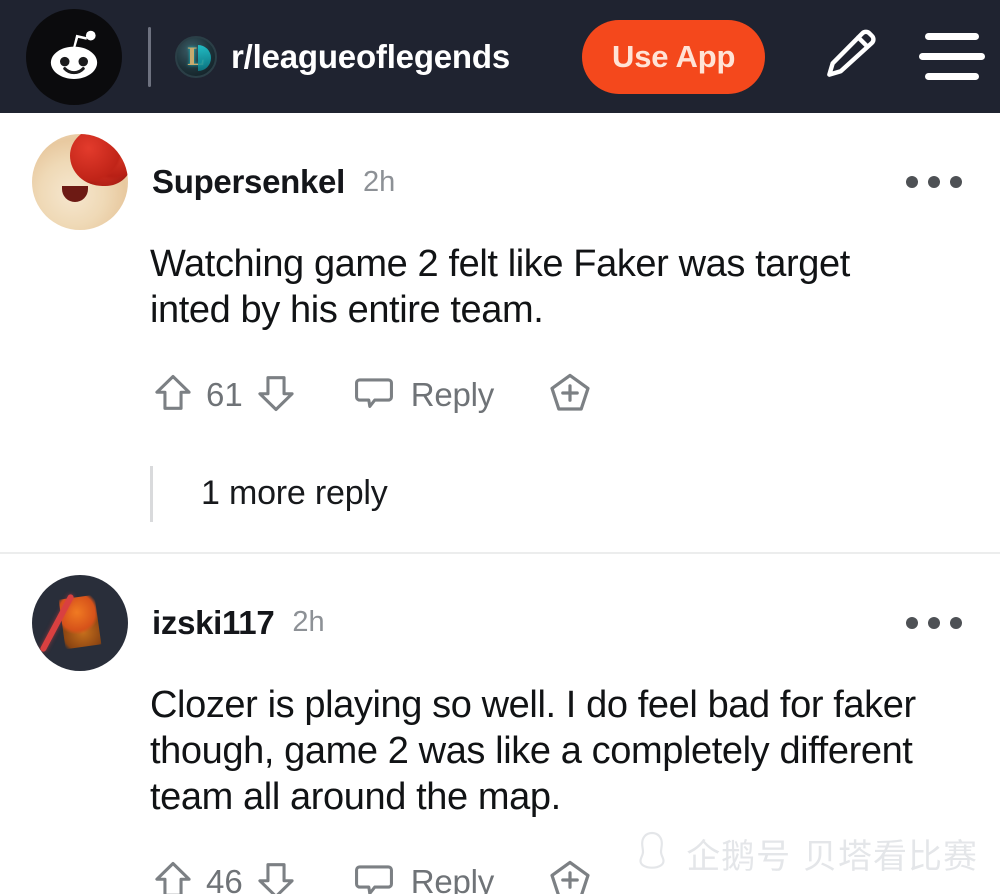 Image resolution: width=1000 pixels, height=894 pixels. I want to click on thread-line, so click(151, 493).